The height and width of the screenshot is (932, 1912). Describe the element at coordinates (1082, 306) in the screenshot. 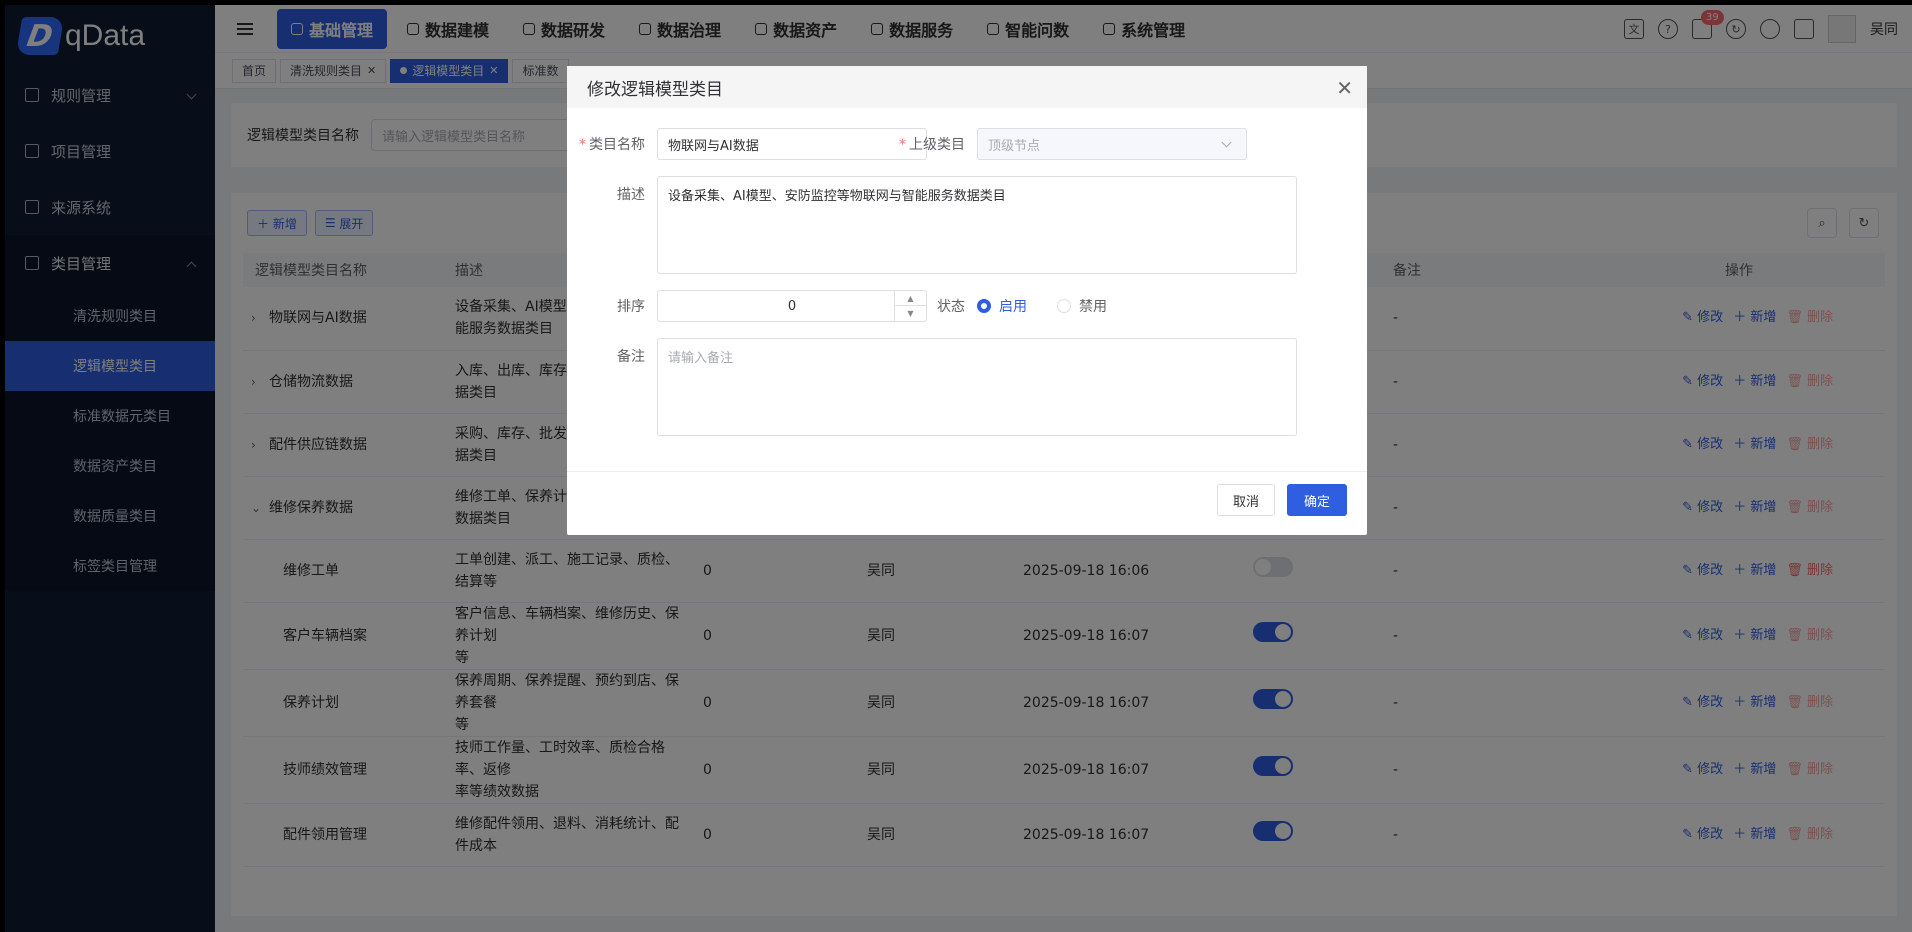

I see `status-disabled-radio: 禁用` at that location.